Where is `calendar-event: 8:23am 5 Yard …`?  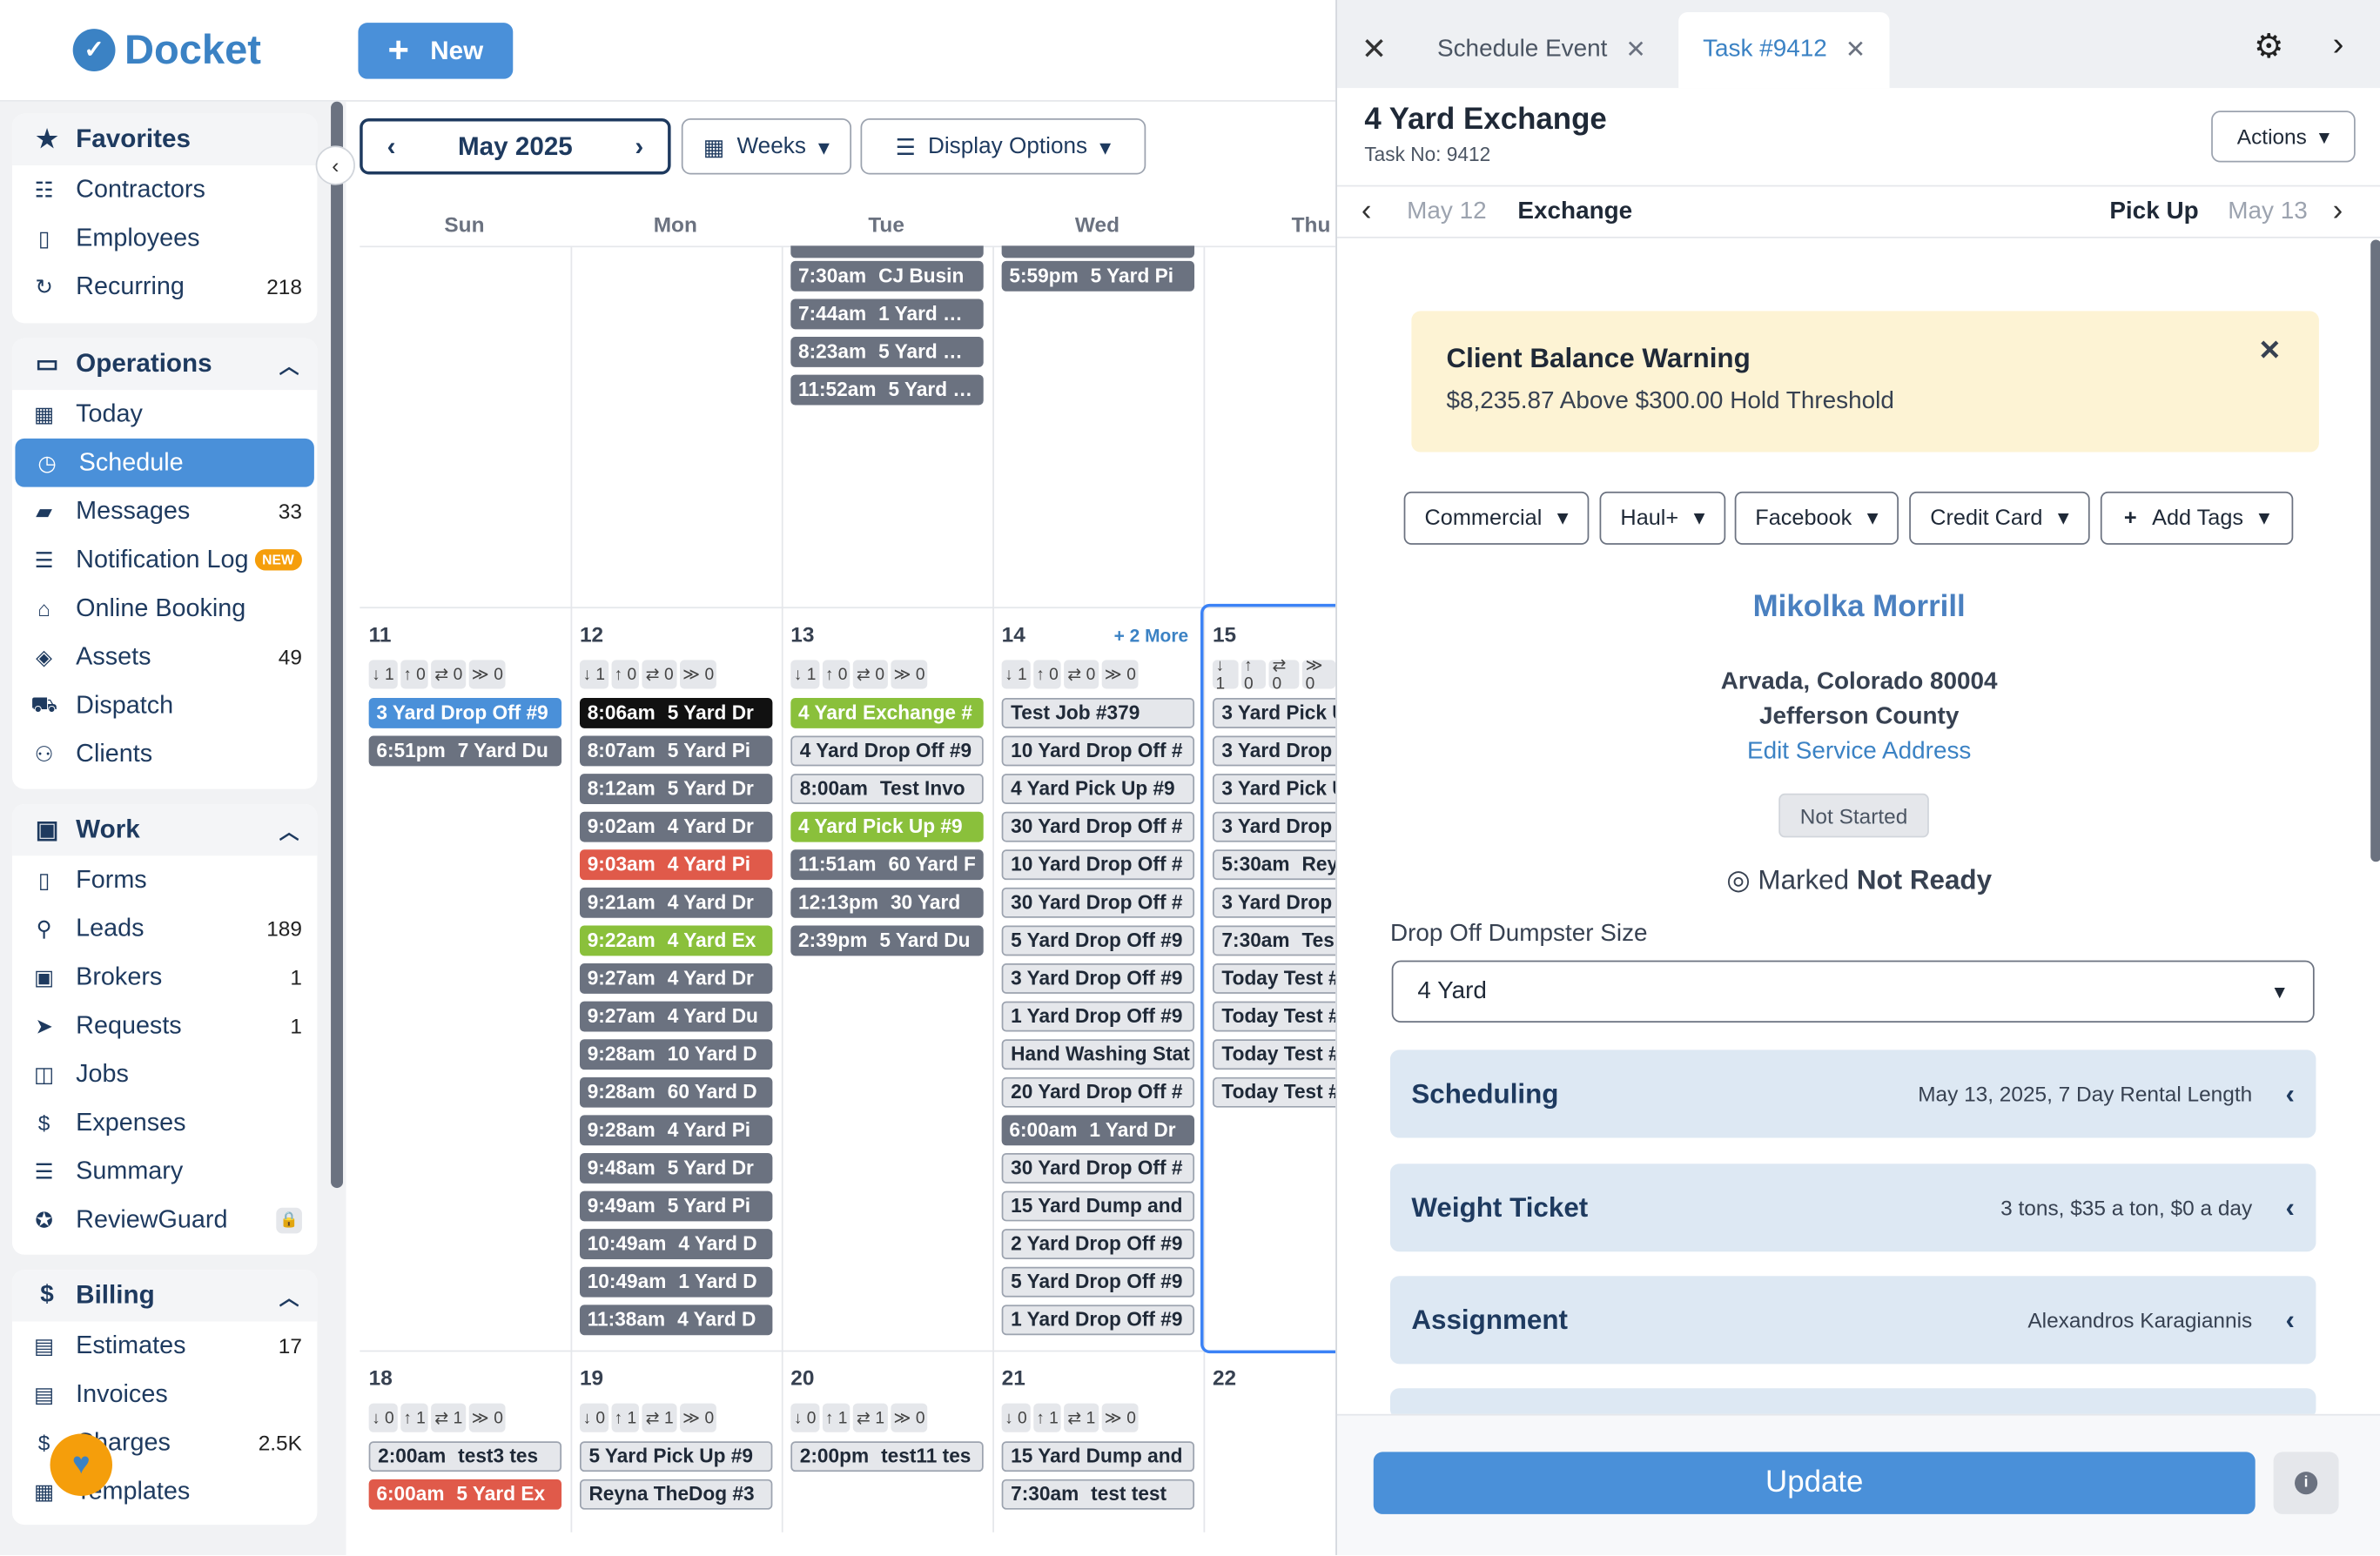
calendar-event: 8:23am 5 Yard … is located at coordinates (887, 352).